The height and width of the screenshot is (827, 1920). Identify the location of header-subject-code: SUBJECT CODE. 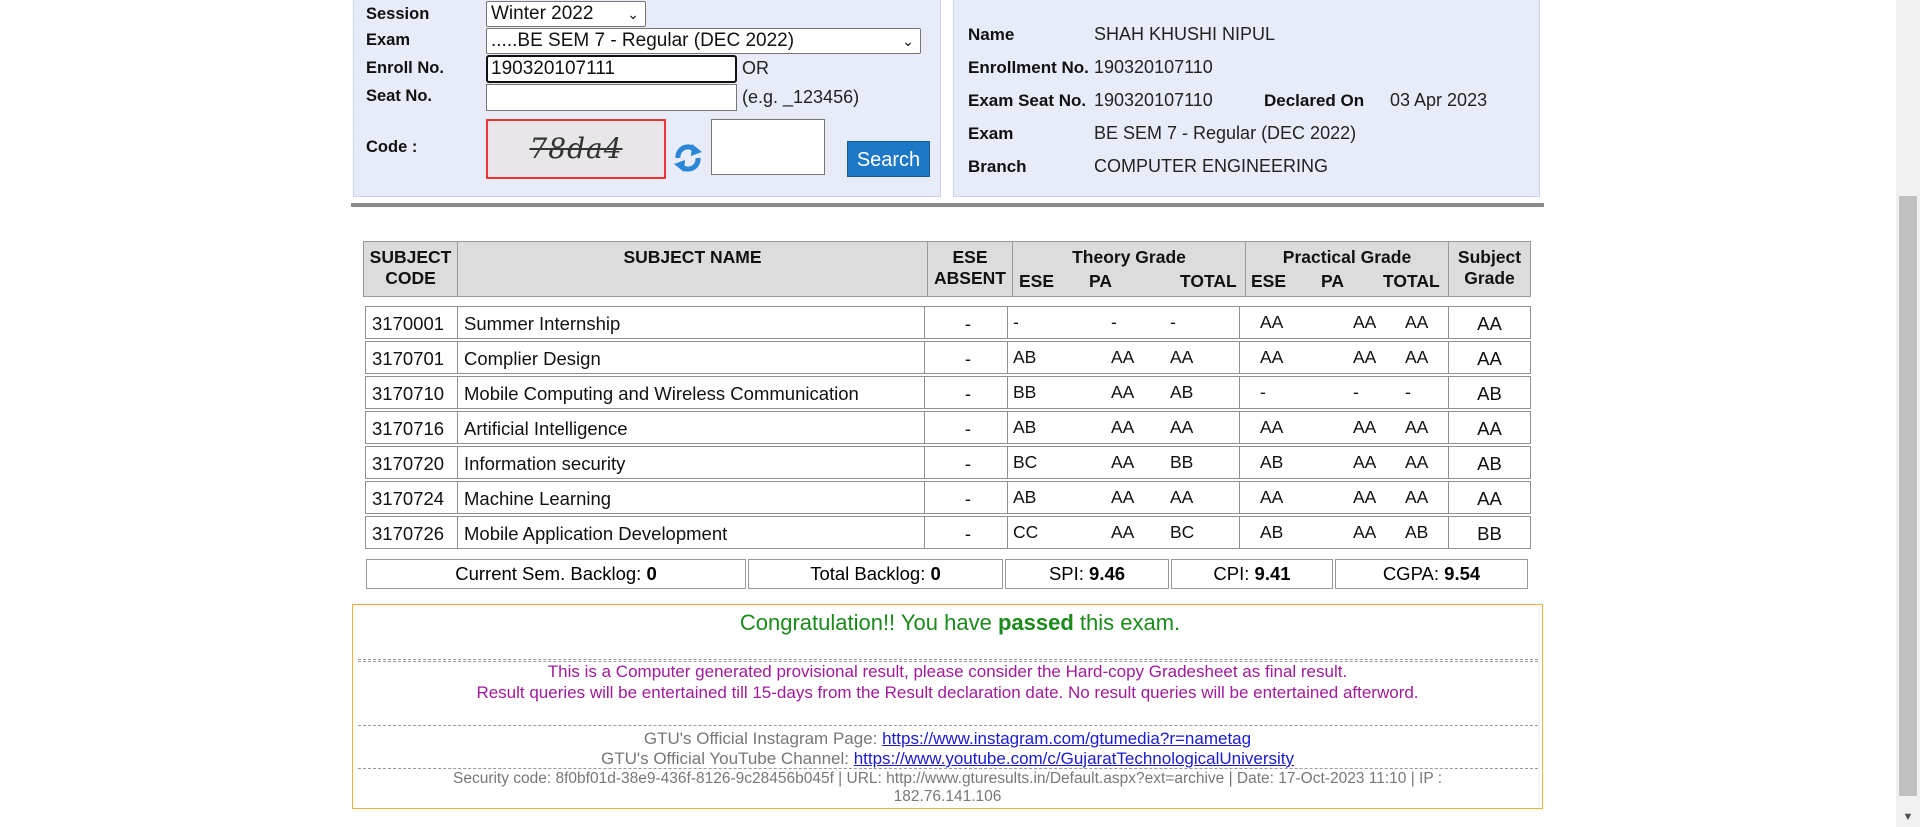
(410, 269).